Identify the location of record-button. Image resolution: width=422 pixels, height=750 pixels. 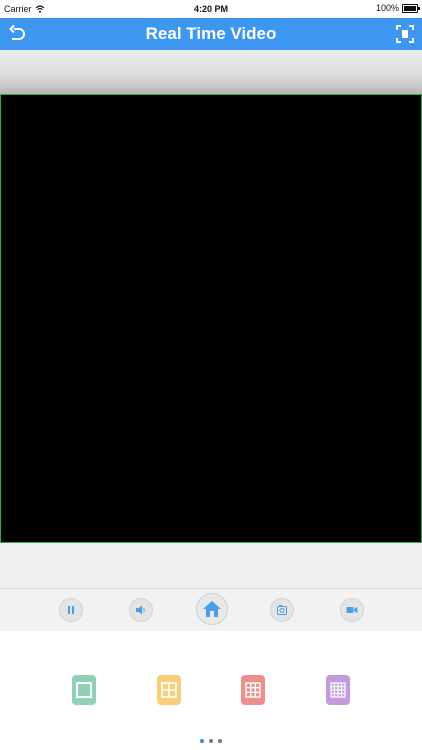
(352, 610).